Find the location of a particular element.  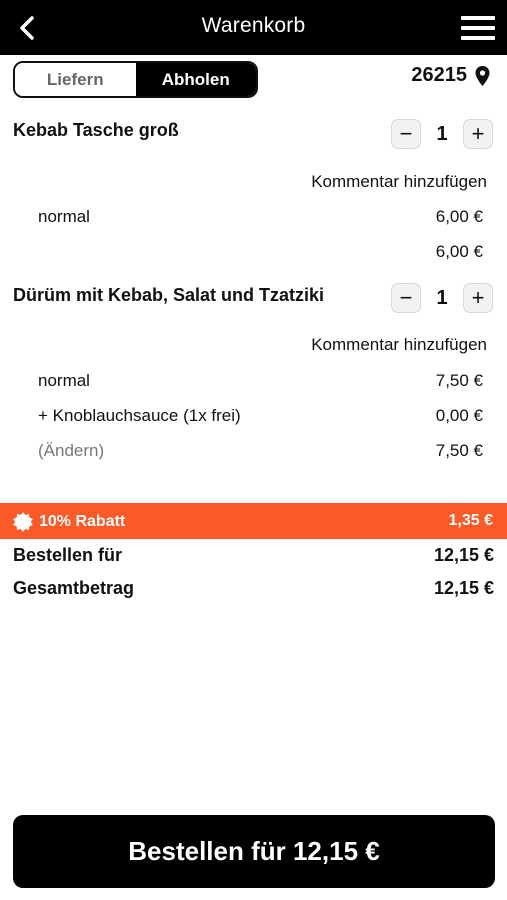

total-value: 12,15 € is located at coordinates (463, 588).